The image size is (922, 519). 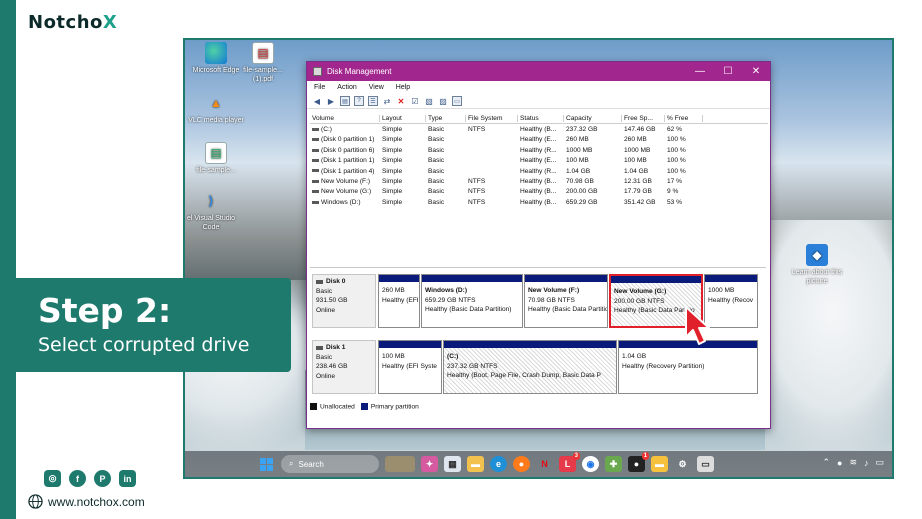 I want to click on help-icon: ?, so click(x=359, y=101).